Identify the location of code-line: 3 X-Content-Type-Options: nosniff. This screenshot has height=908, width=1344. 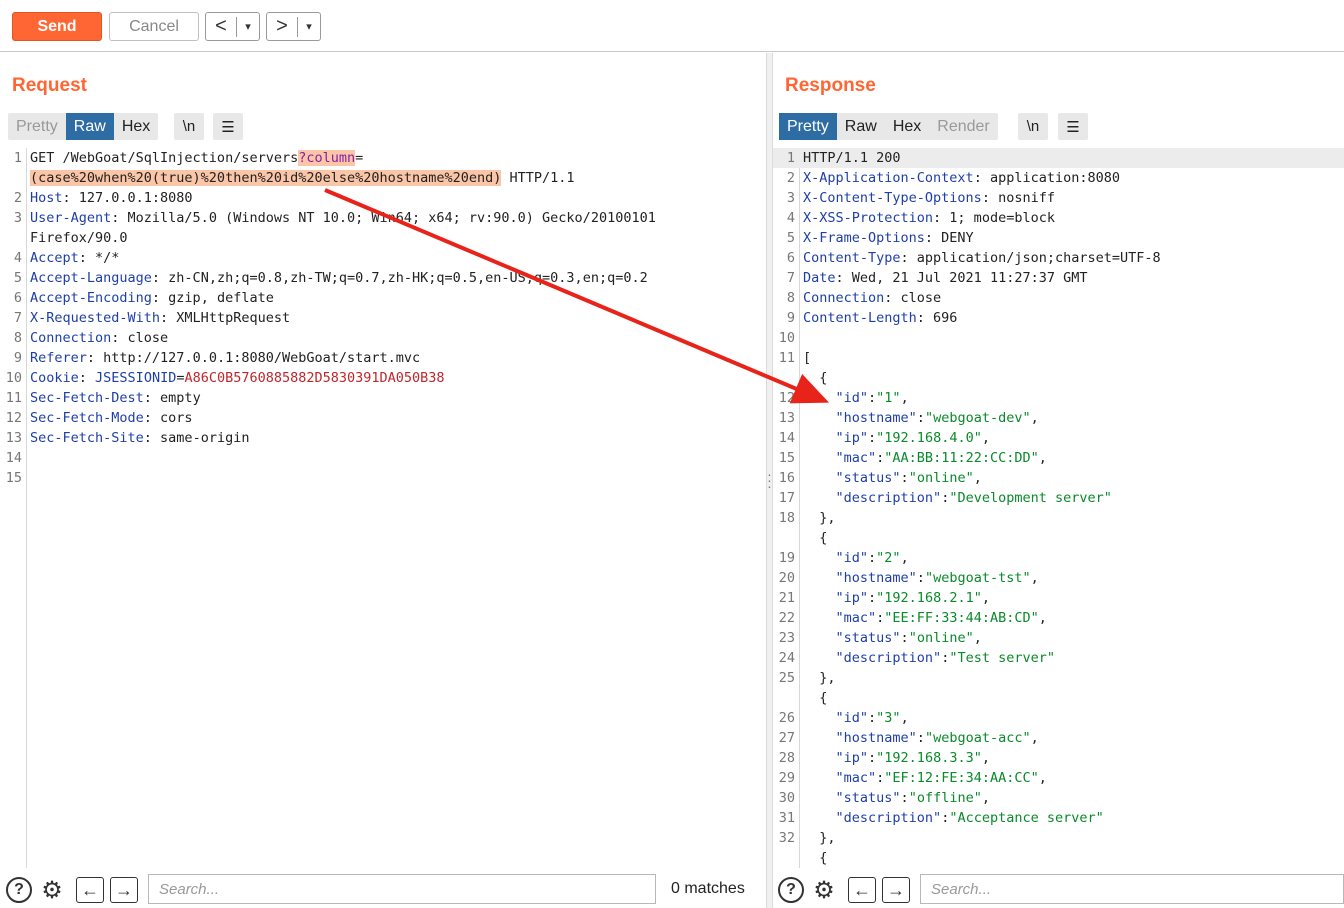
(1058, 198).